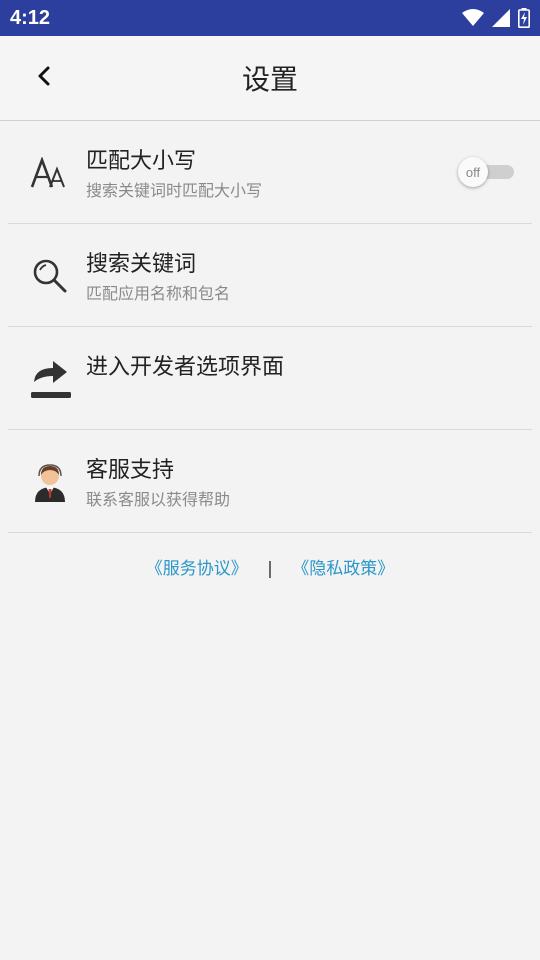 This screenshot has height=960, width=540. What do you see at coordinates (524, 18) in the screenshot?
I see `battery-charging-icon` at bounding box center [524, 18].